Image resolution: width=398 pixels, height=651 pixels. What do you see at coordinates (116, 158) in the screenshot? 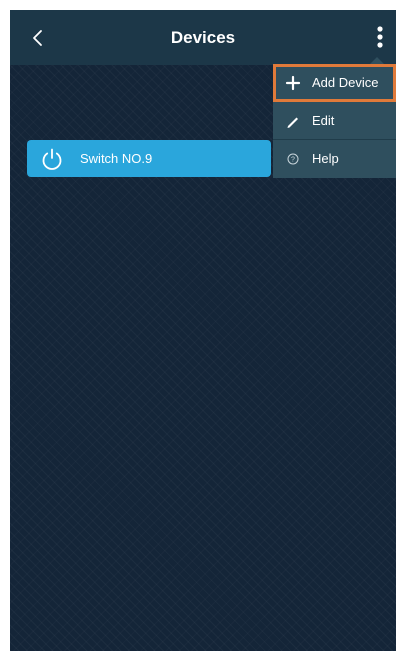
I see `device-name: Switch NO.9` at bounding box center [116, 158].